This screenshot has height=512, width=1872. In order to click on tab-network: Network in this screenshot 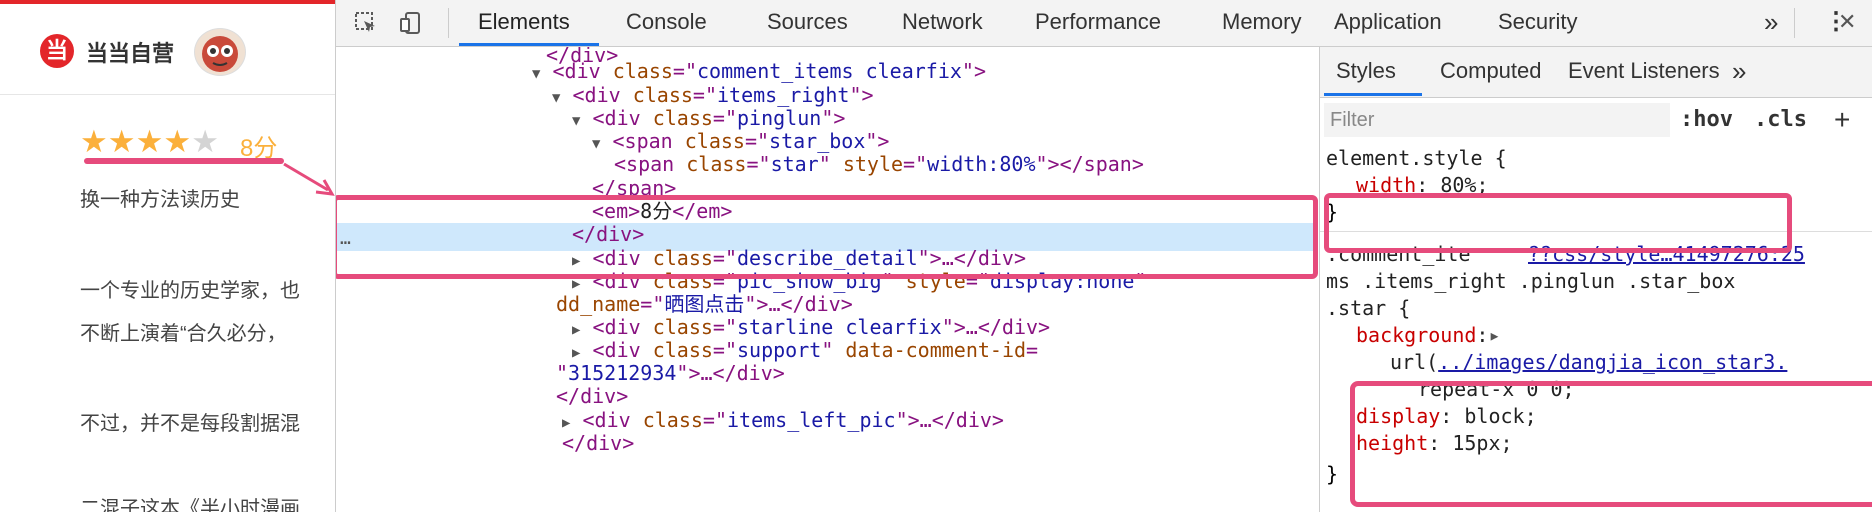, I will do `click(942, 23)`.